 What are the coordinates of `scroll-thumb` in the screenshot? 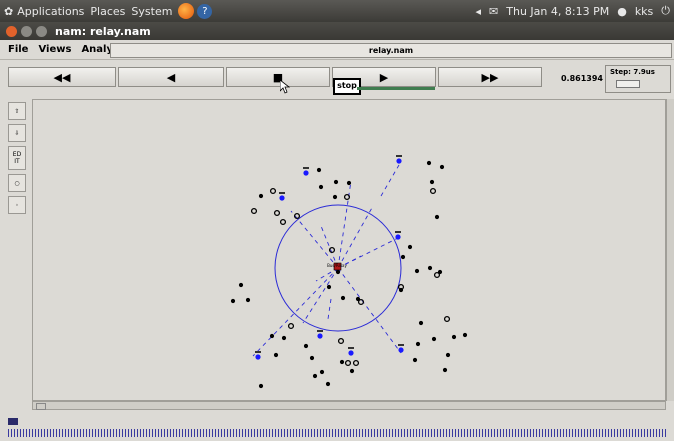 It's located at (41, 406).